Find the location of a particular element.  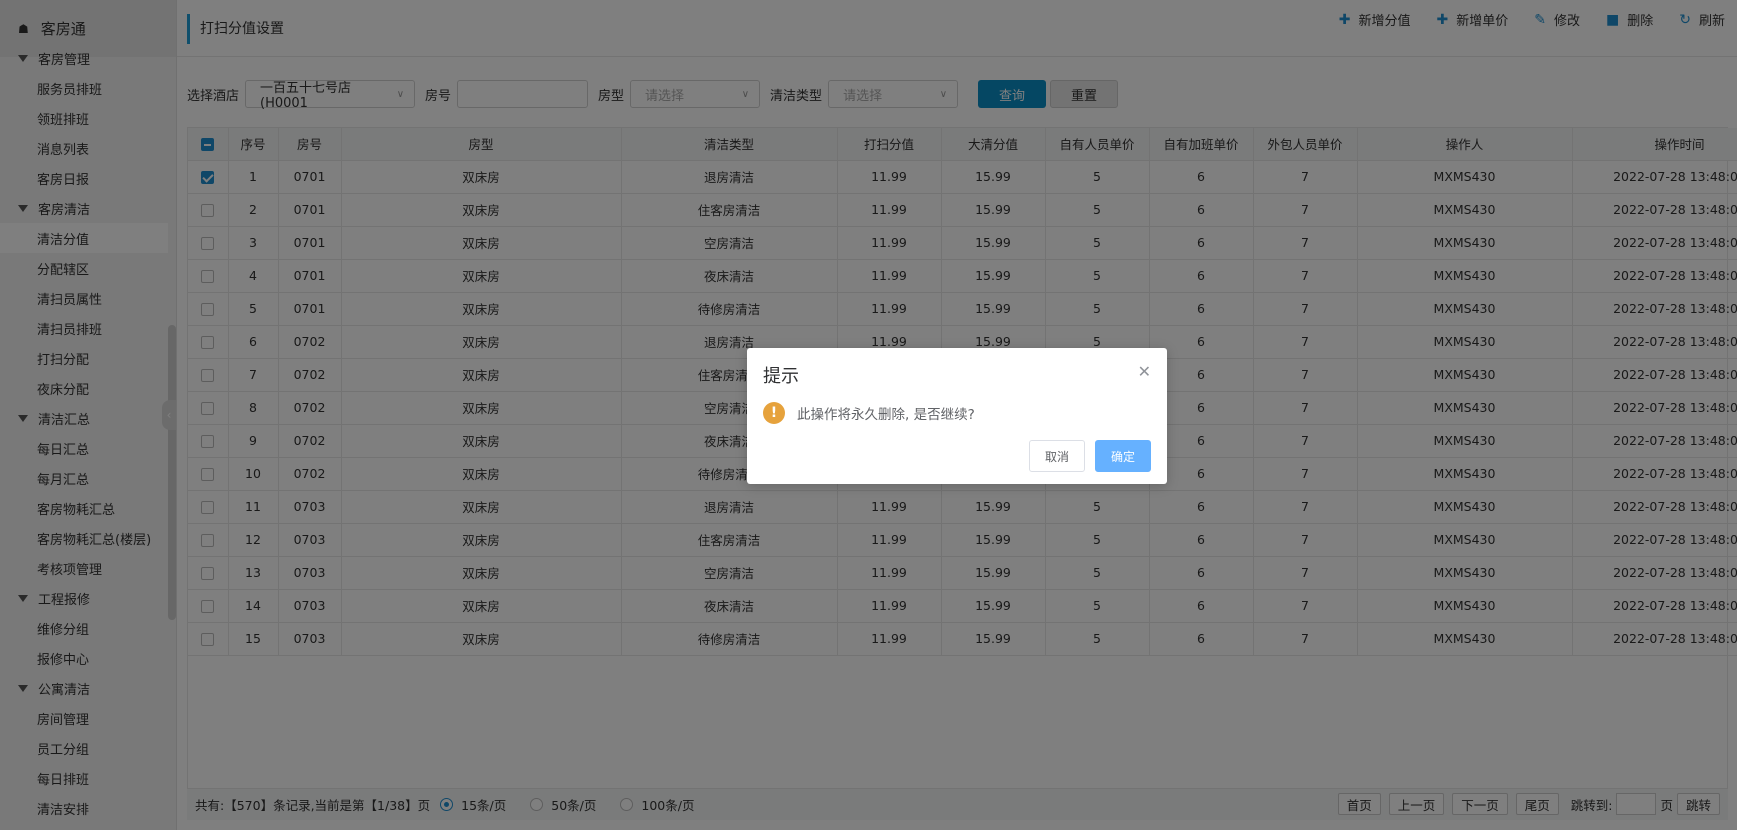

confirm-button: 确定 is located at coordinates (1123, 456).